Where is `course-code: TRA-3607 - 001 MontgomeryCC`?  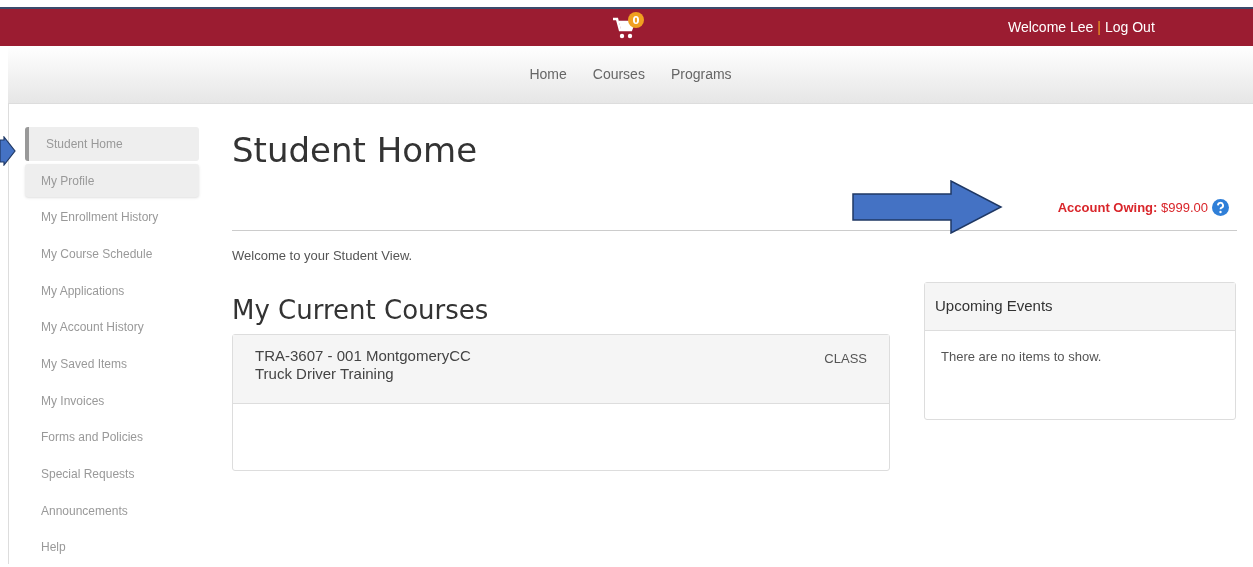
course-code: TRA-3607 - 001 MontgomeryCC is located at coordinates (363, 356).